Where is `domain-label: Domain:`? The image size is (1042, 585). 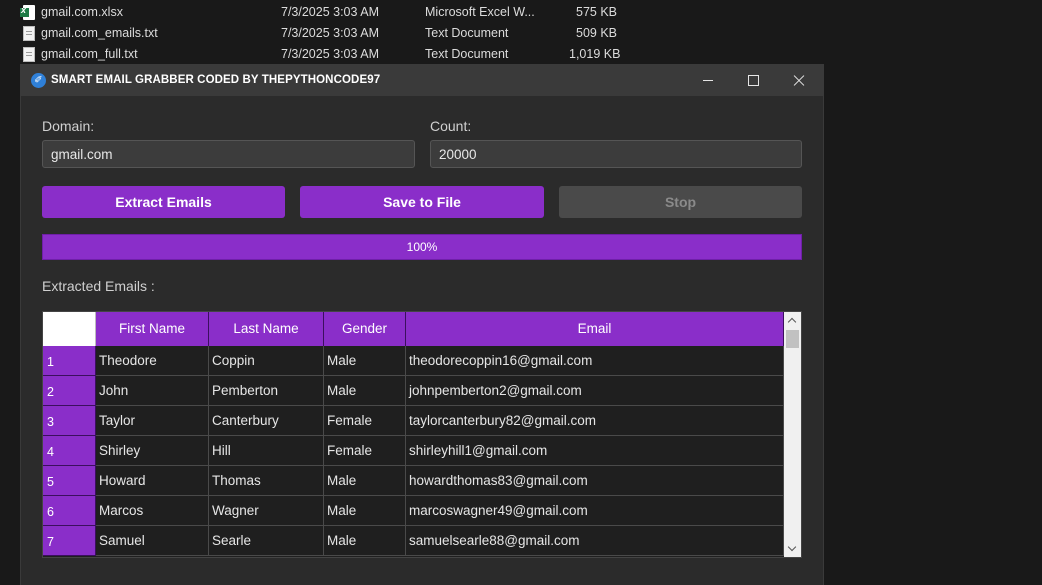 domain-label: Domain: is located at coordinates (68, 126).